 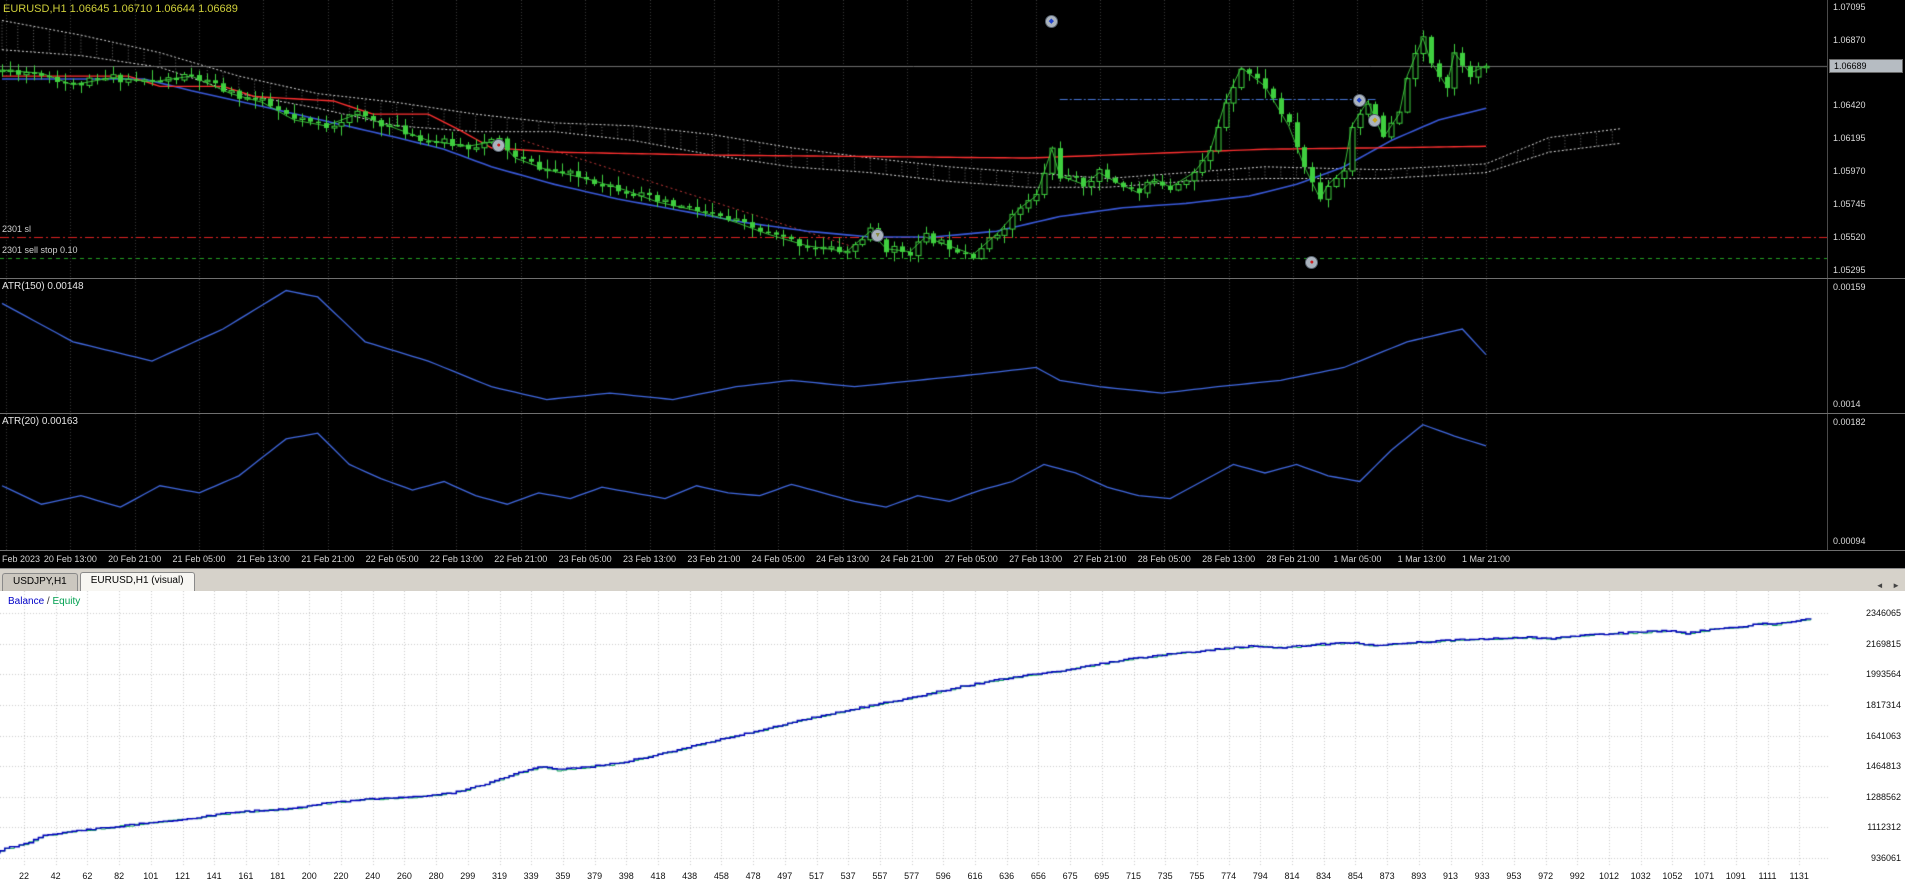 What do you see at coordinates (1849, 237) in the screenshot?
I see `price-scale-label: 1.05520` at bounding box center [1849, 237].